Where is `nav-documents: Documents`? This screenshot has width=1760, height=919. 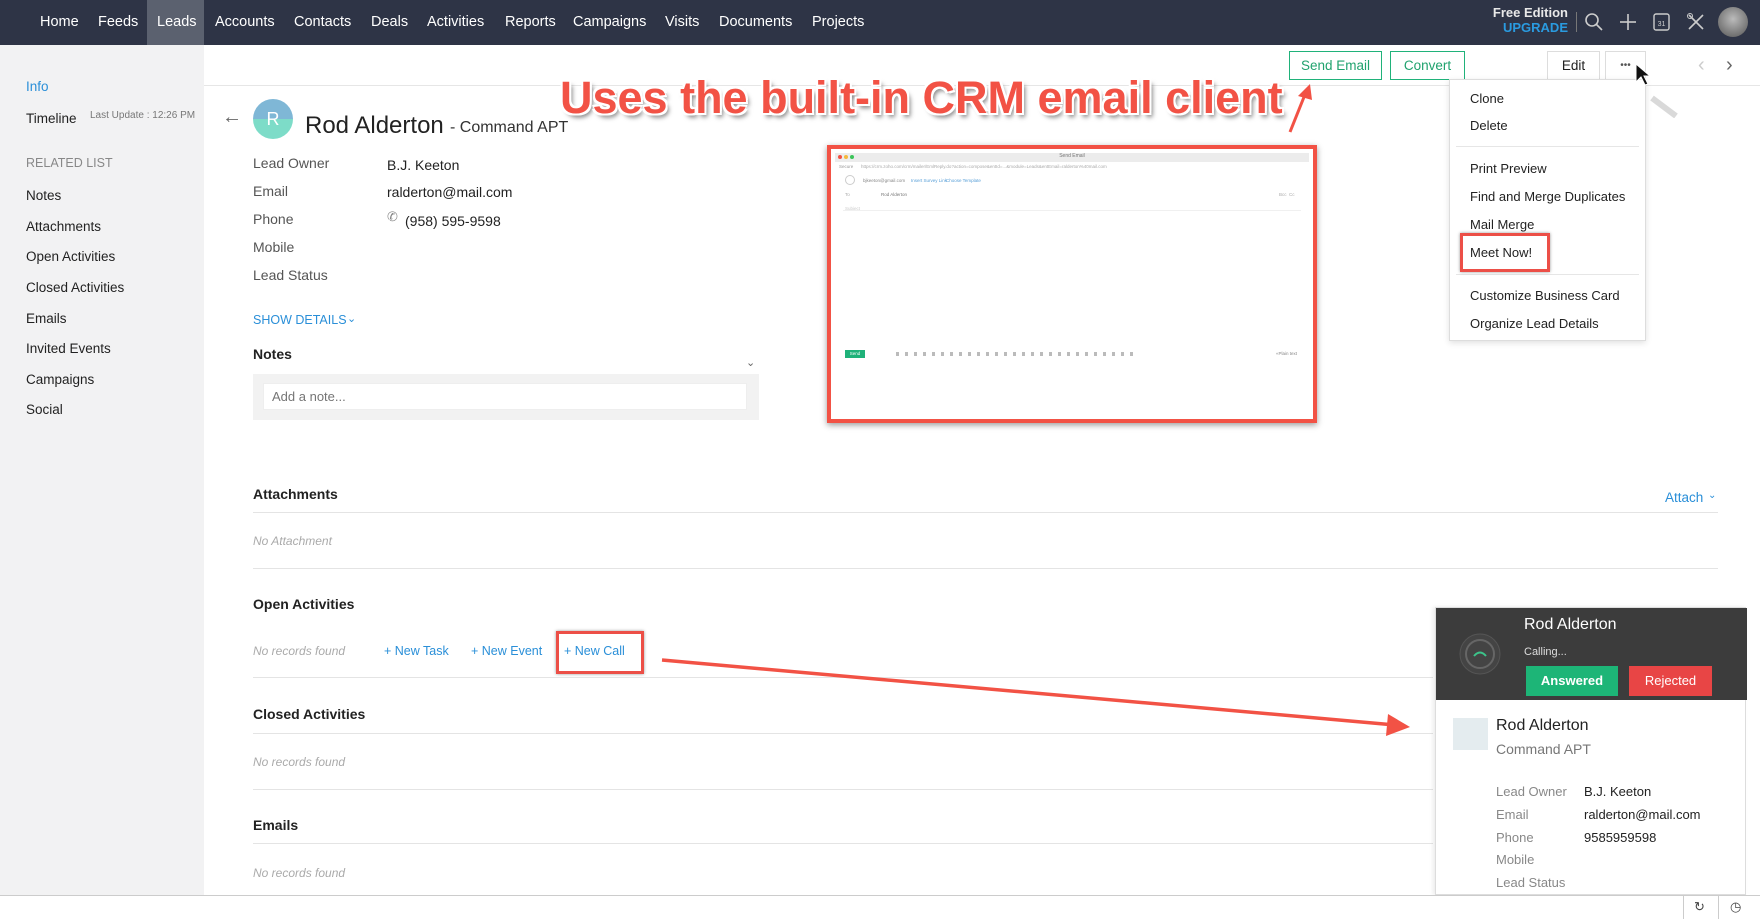
nav-documents: Documents is located at coordinates (755, 22).